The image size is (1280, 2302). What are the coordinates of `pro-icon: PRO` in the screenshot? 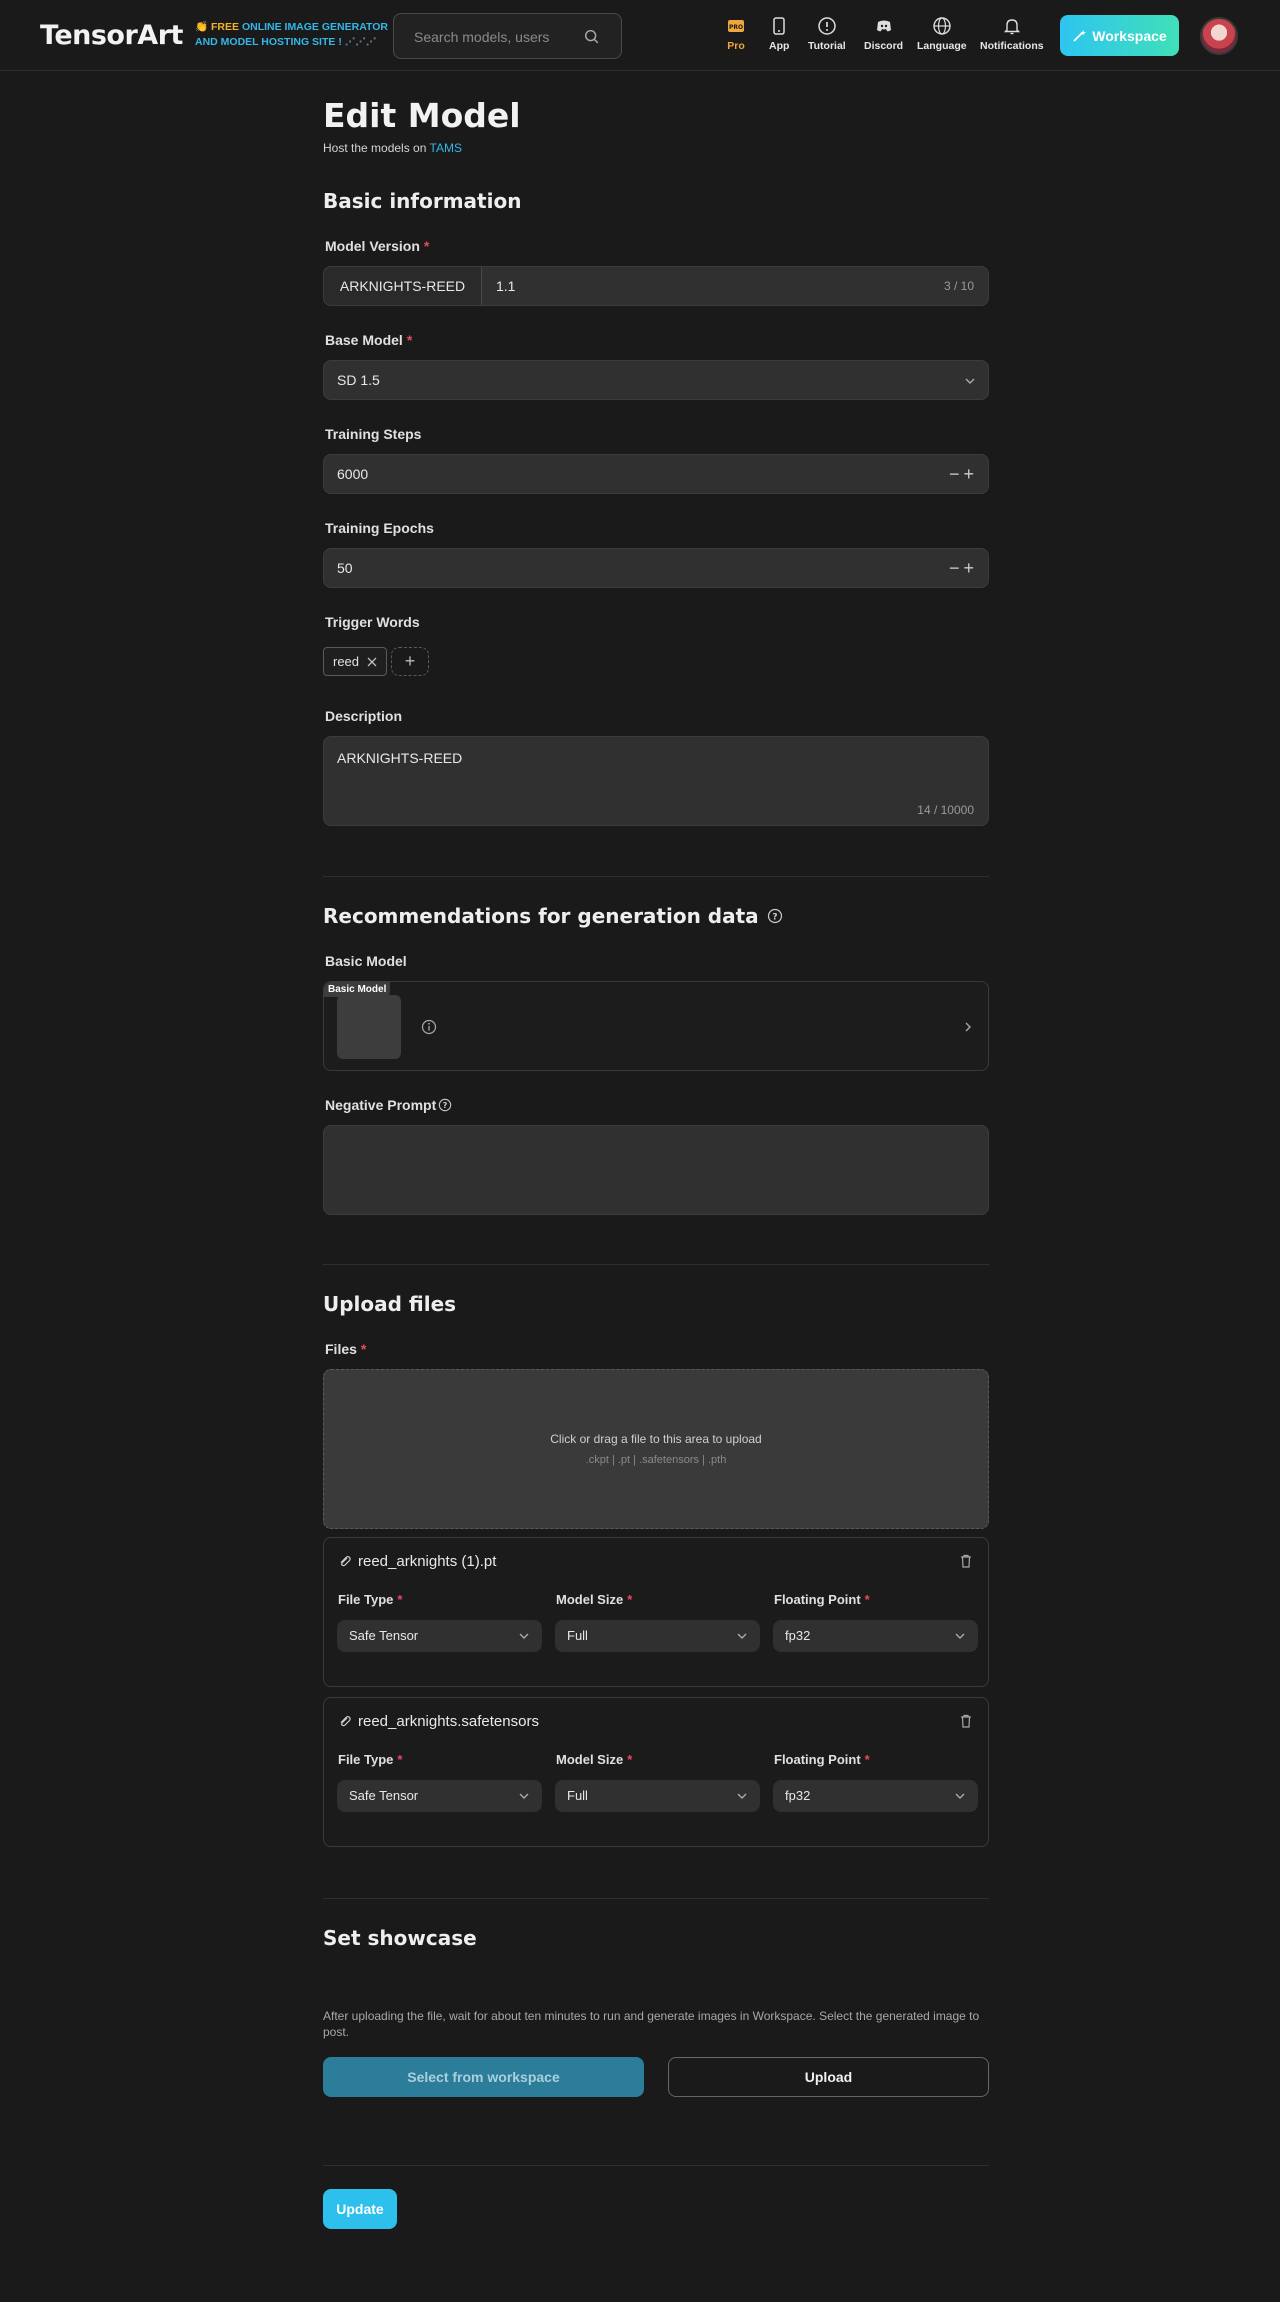 It's located at (736, 26).